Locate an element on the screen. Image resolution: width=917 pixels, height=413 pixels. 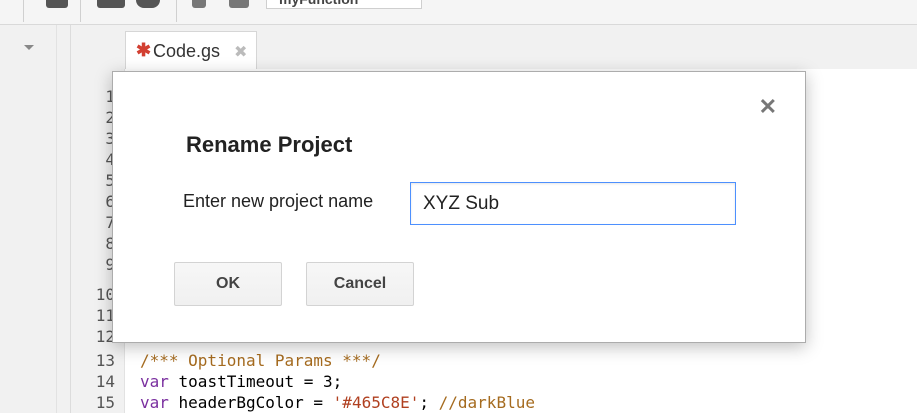
ok-button: OK is located at coordinates (228, 284).